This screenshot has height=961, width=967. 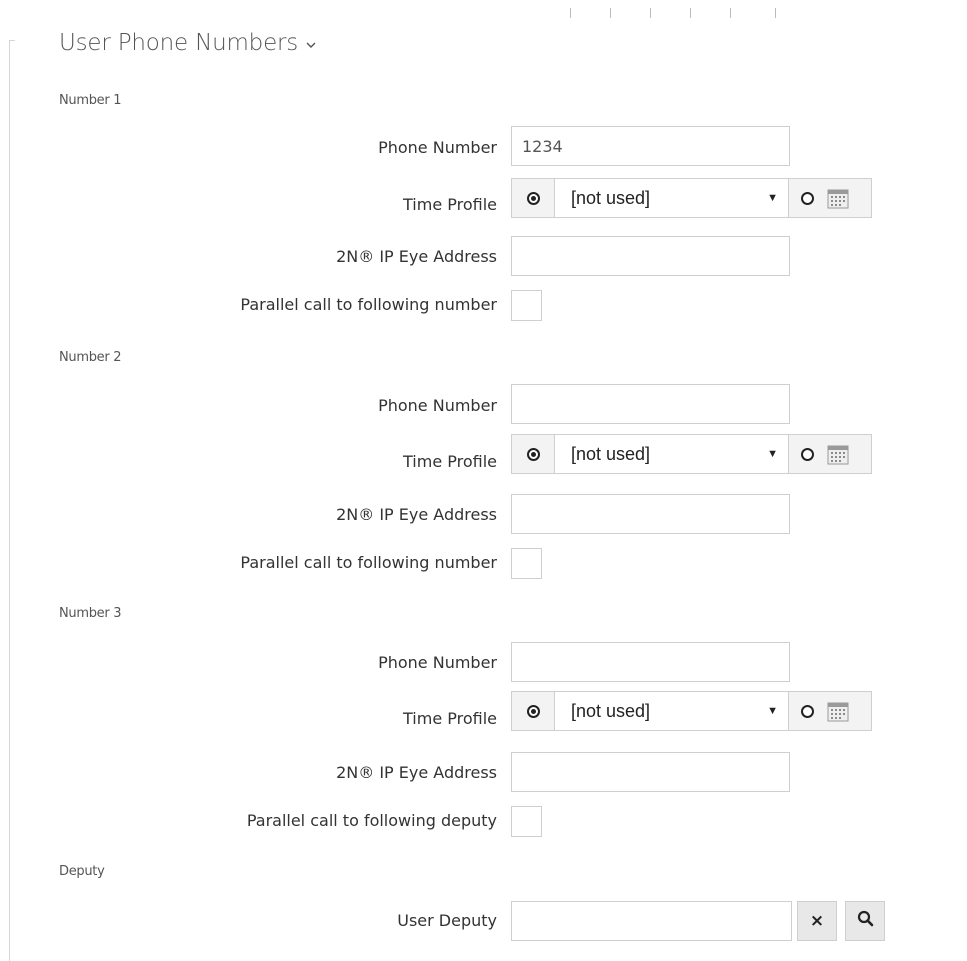 What do you see at coordinates (90, 100) in the screenshot?
I see `group-label-number-1: Number 1` at bounding box center [90, 100].